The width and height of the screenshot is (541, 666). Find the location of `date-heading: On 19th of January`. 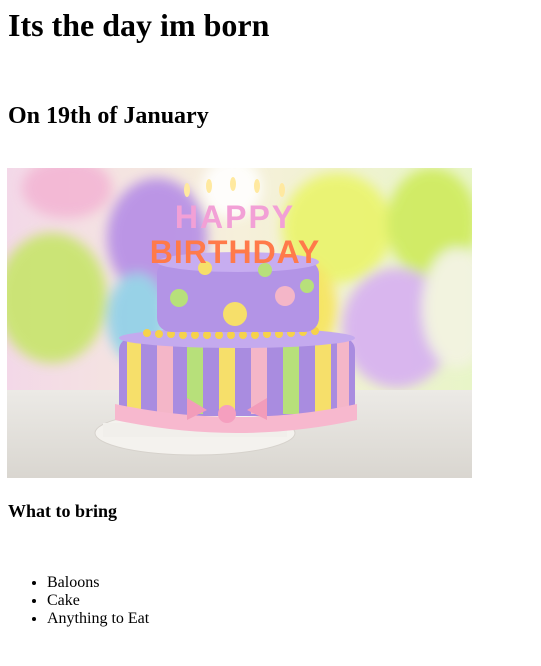

date-heading: On 19th of January is located at coordinates (108, 116).